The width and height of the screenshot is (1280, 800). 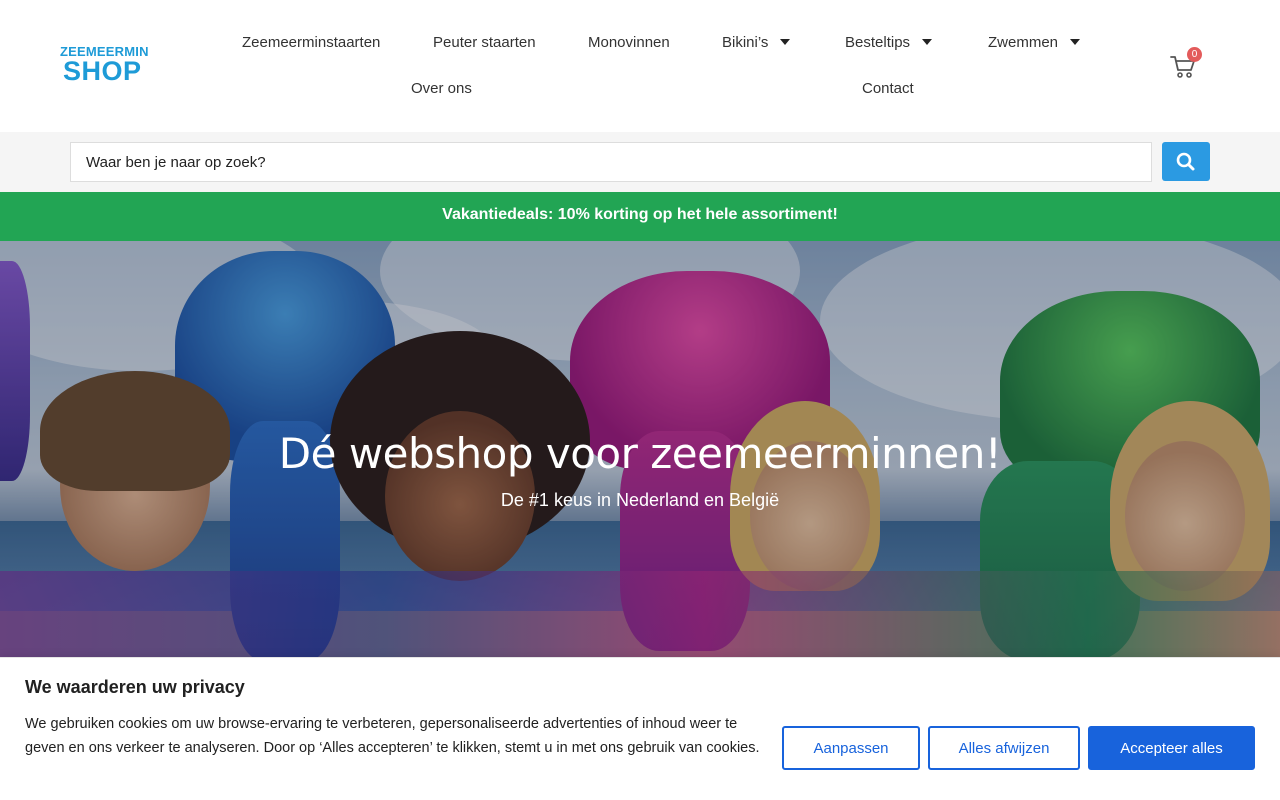 I want to click on site-logo: ZEEMEERMIN SHOP, so click(x=108, y=67).